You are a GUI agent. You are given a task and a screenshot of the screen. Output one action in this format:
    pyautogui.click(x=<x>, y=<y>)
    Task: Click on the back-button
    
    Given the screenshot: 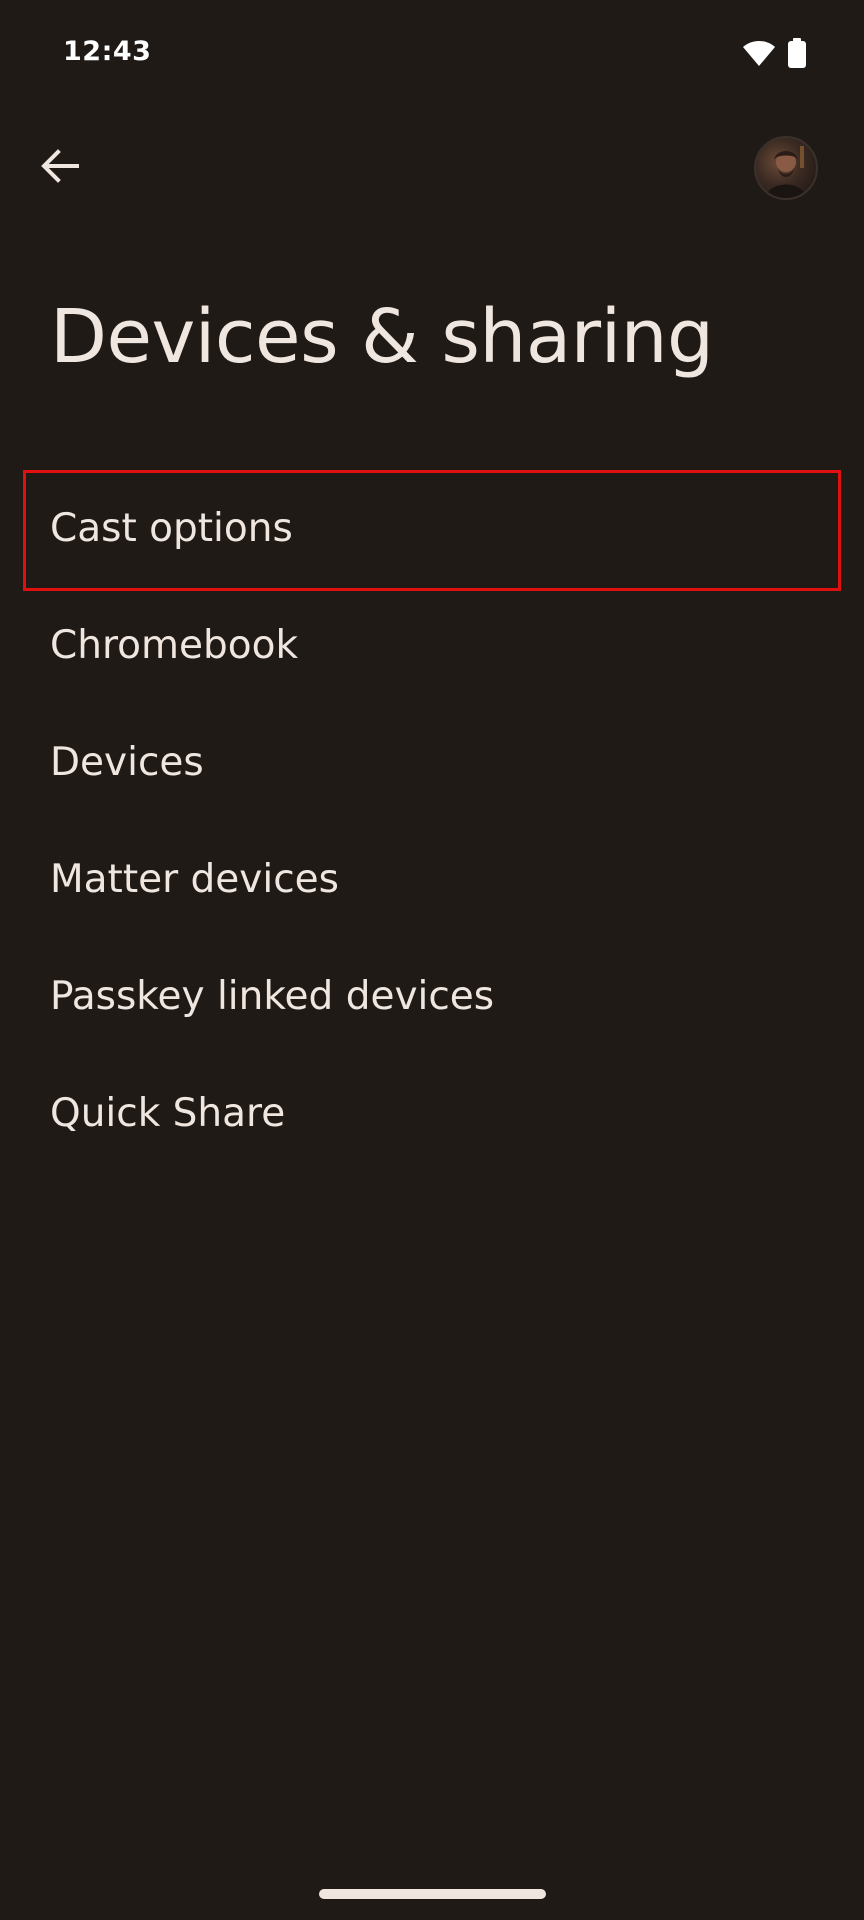 What is the action you would take?
    pyautogui.click(x=60, y=166)
    